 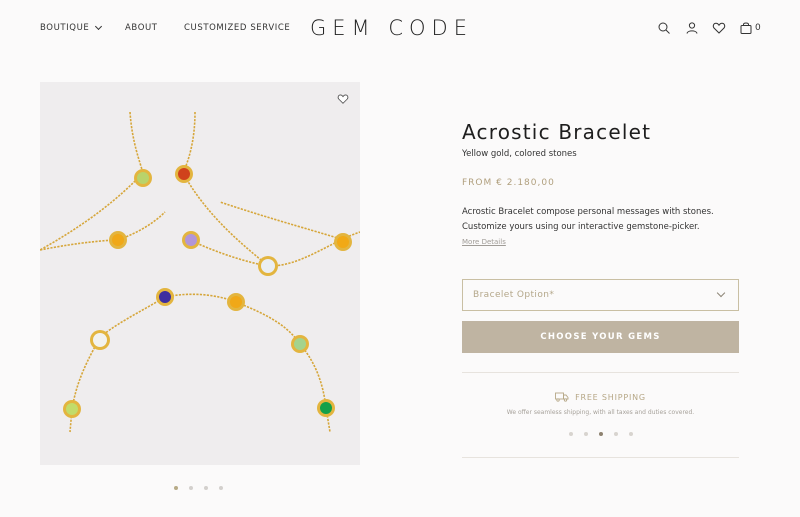 I want to click on cart-count: 0, so click(x=758, y=28).